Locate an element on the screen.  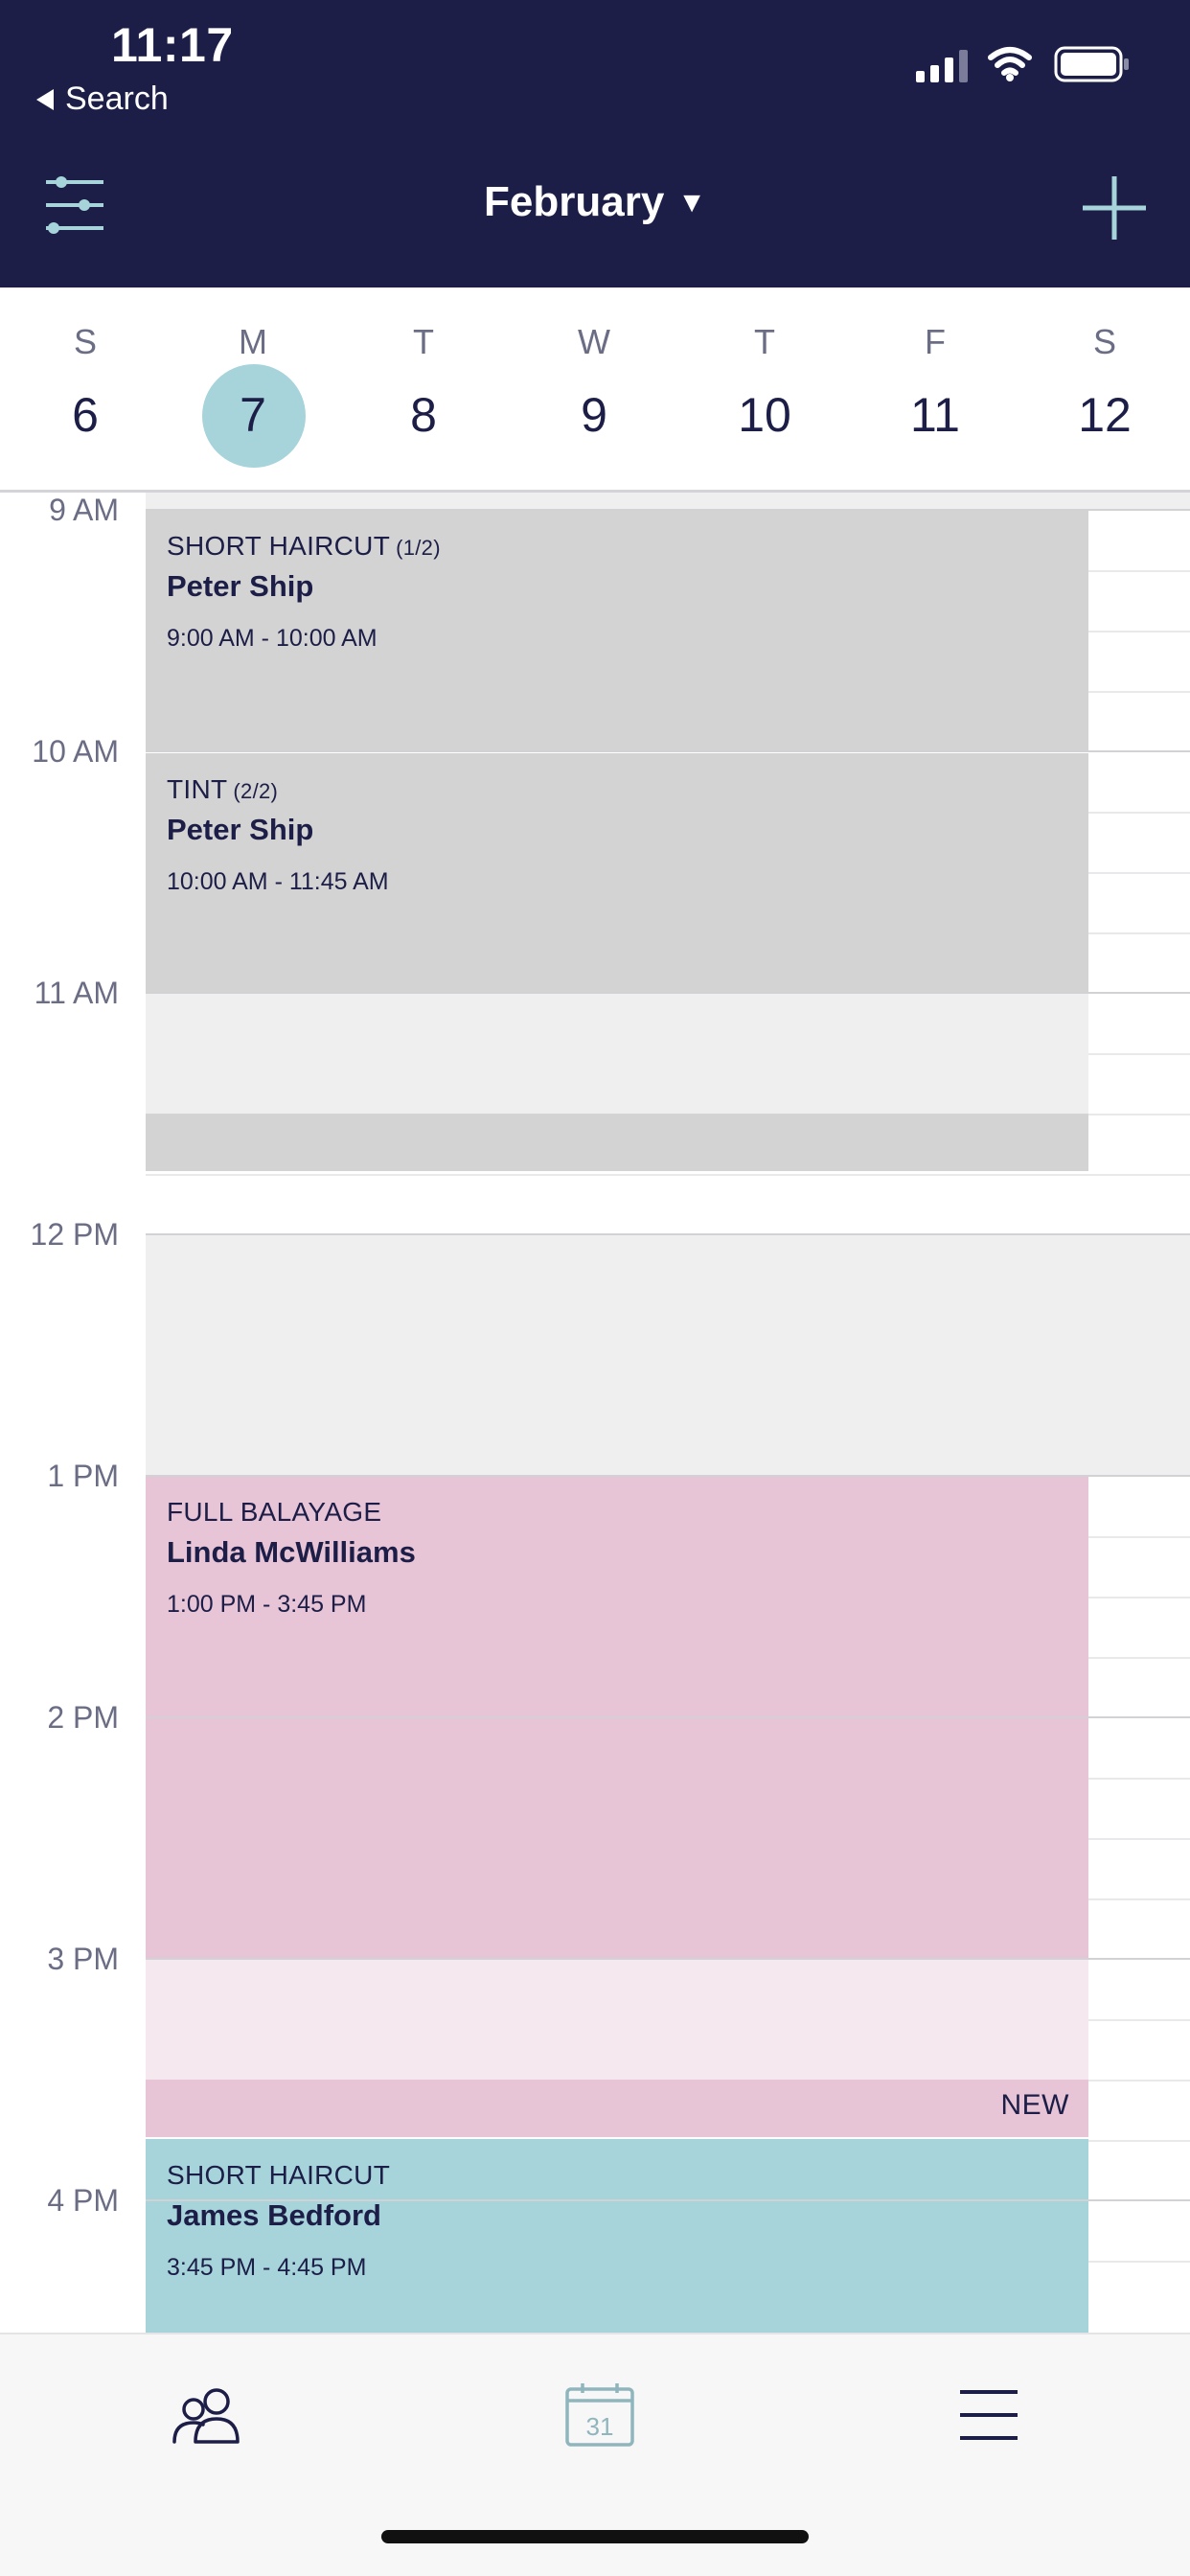
appointment-client: Linda McWilliams is located at coordinates (292, 1552).